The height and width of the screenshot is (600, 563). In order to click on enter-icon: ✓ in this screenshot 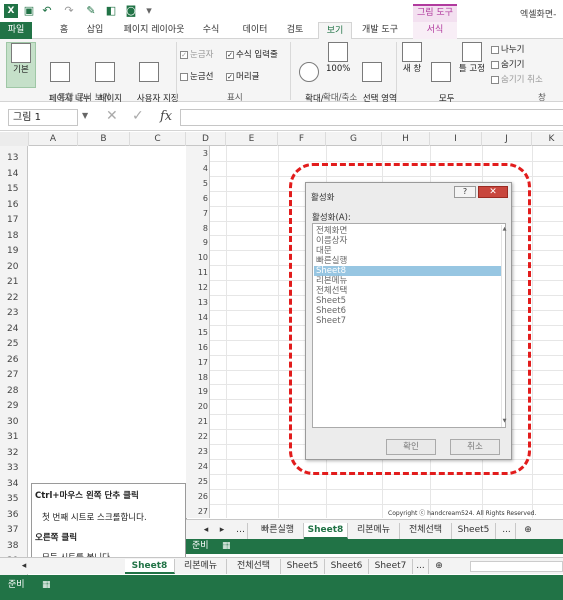, I will do `click(138, 116)`.